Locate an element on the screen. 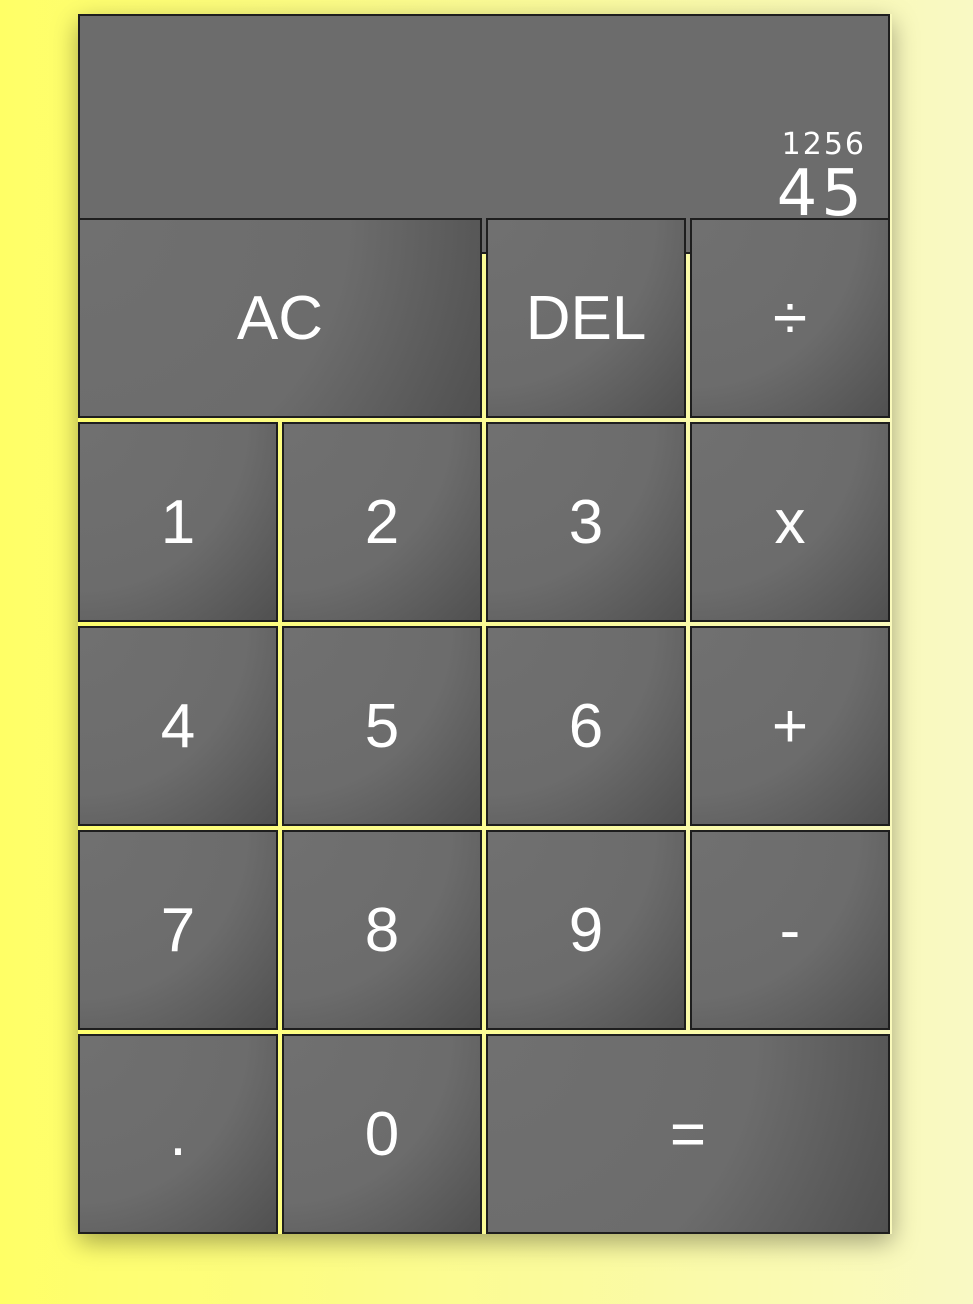 This screenshot has width=973, height=1304. digit-3-button: 3 is located at coordinates (586, 522).